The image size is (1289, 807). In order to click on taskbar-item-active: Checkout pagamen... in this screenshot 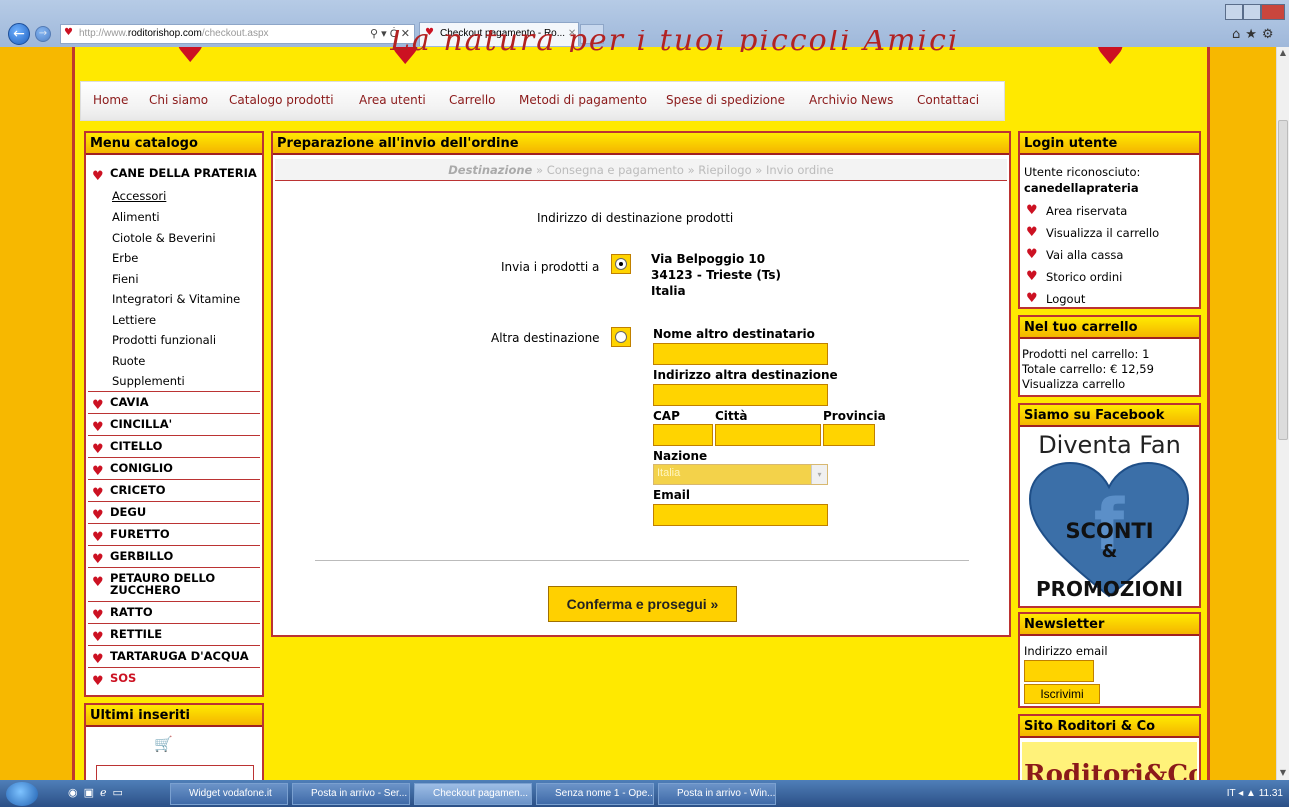, I will do `click(473, 794)`.